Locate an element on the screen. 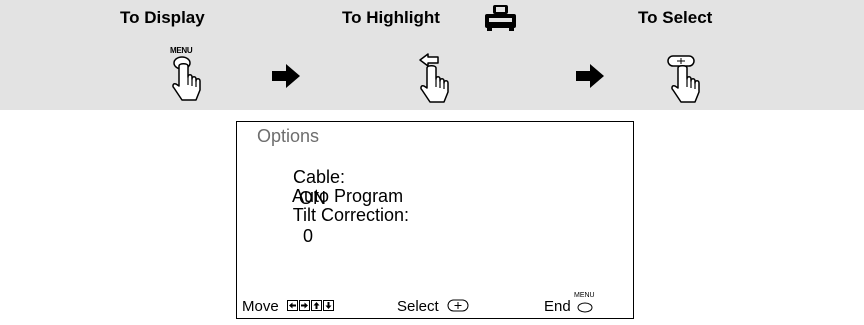 This screenshot has width=864, height=325. arrow-up-key-icon is located at coordinates (316, 305).